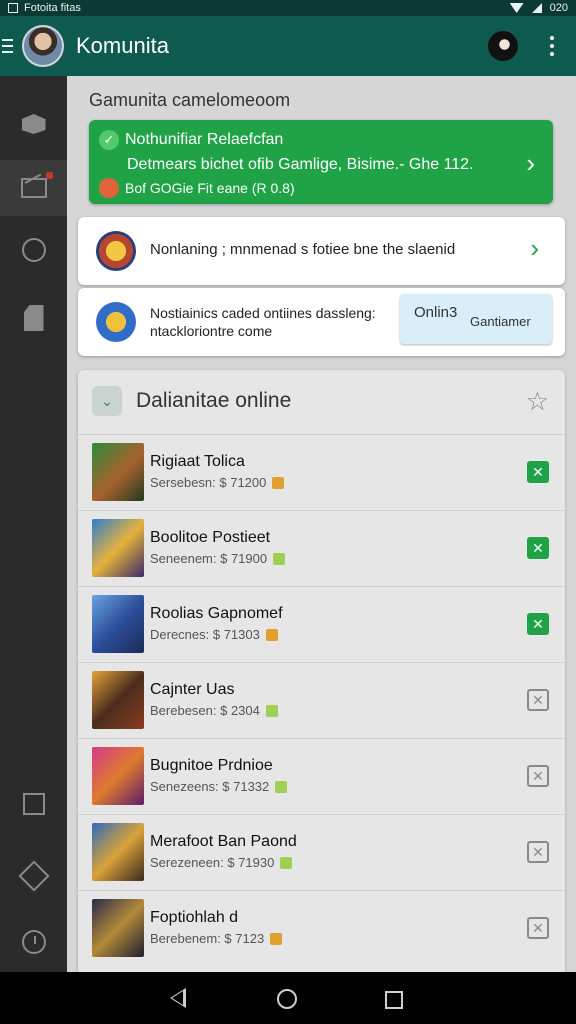 This screenshot has height=1024, width=576. What do you see at coordinates (194, 917) in the screenshot?
I see `item-title: Foptiohlah d` at bounding box center [194, 917].